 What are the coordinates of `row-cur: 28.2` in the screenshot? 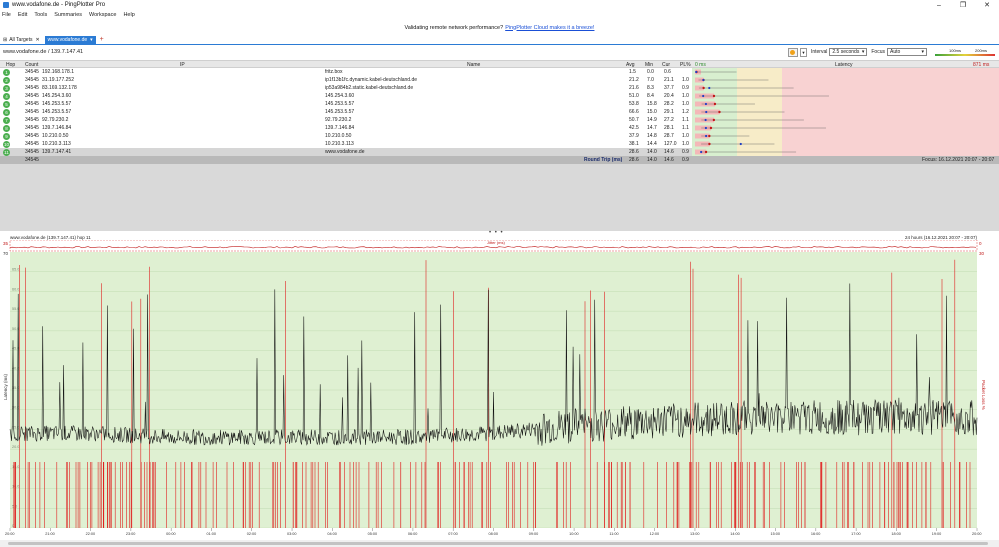 It's located at (669, 104).